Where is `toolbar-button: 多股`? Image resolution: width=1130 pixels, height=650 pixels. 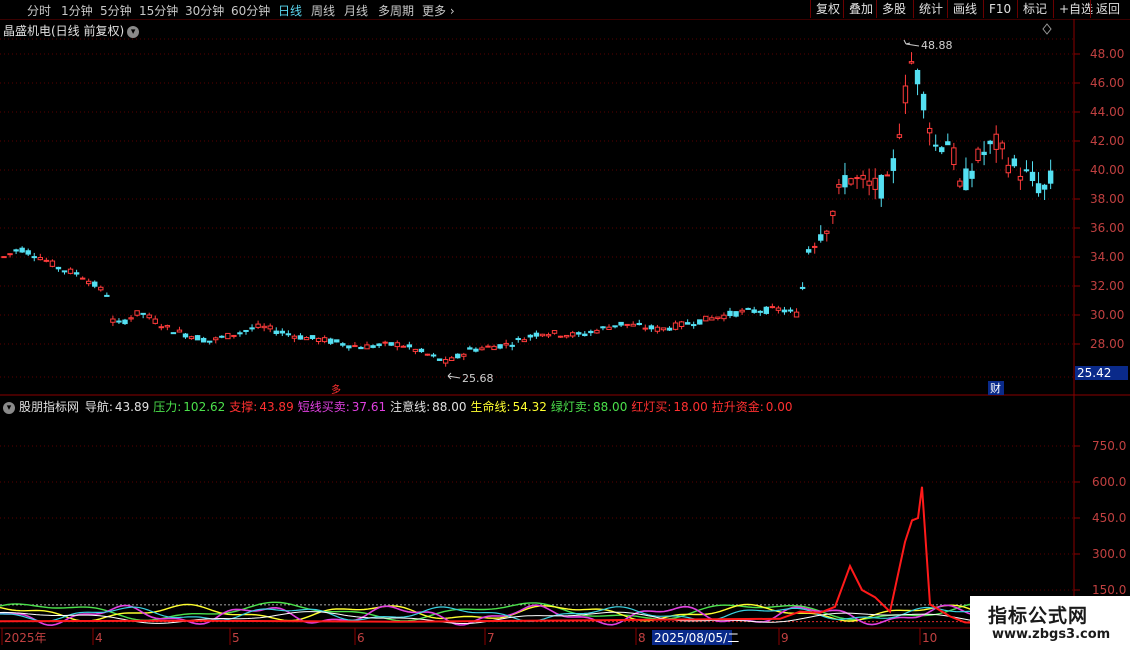 toolbar-button: 多股 is located at coordinates (894, 9).